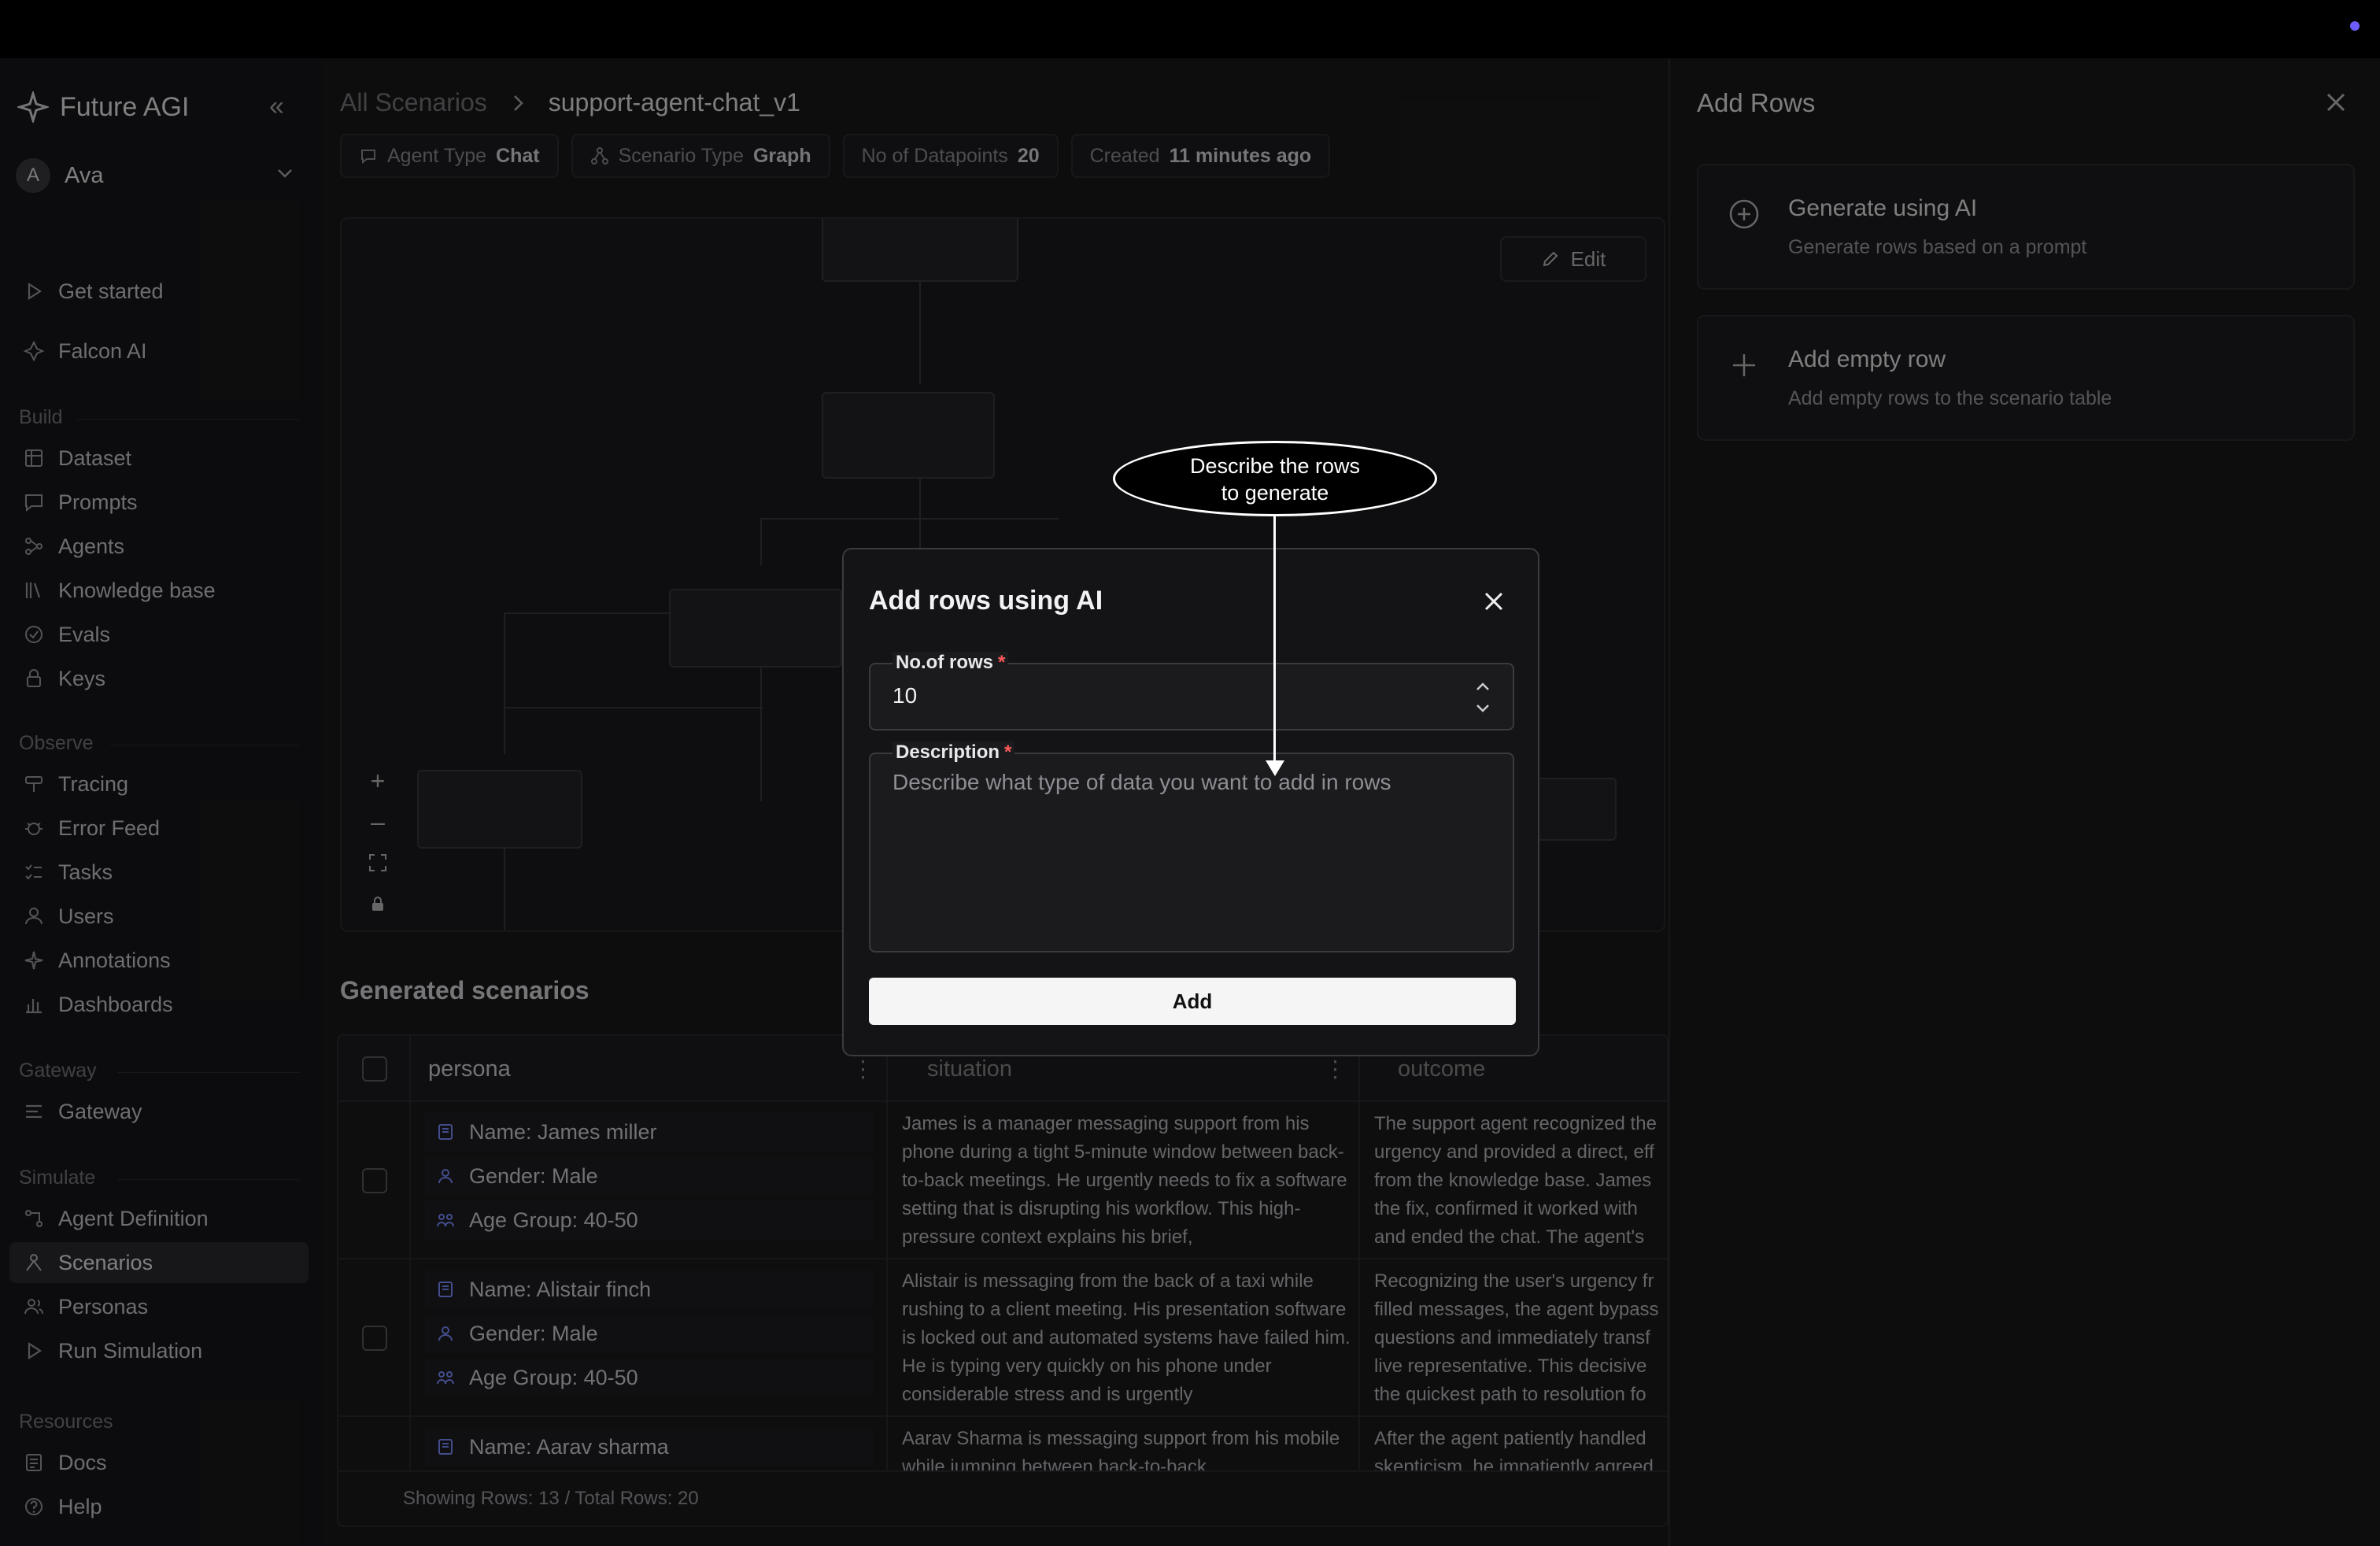  Describe the element at coordinates (1275, 466) in the screenshot. I see `callout-line-1: Describe the rows` at that location.